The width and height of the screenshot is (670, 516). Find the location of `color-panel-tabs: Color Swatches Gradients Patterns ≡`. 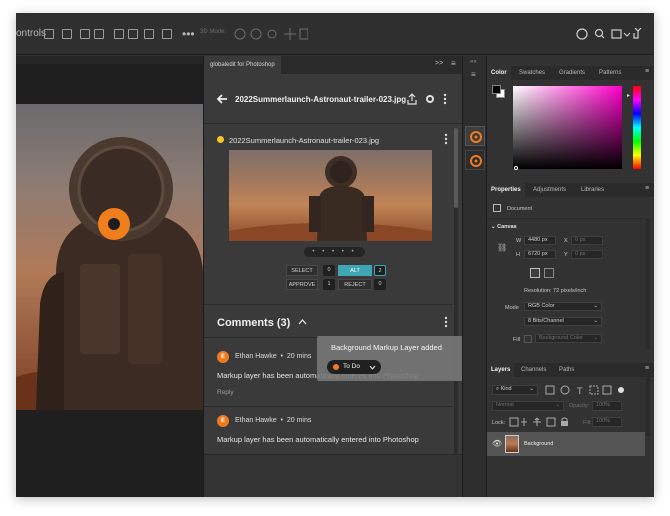

color-panel-tabs: Color Swatches Gradients Patterns ≡ is located at coordinates (570, 73).